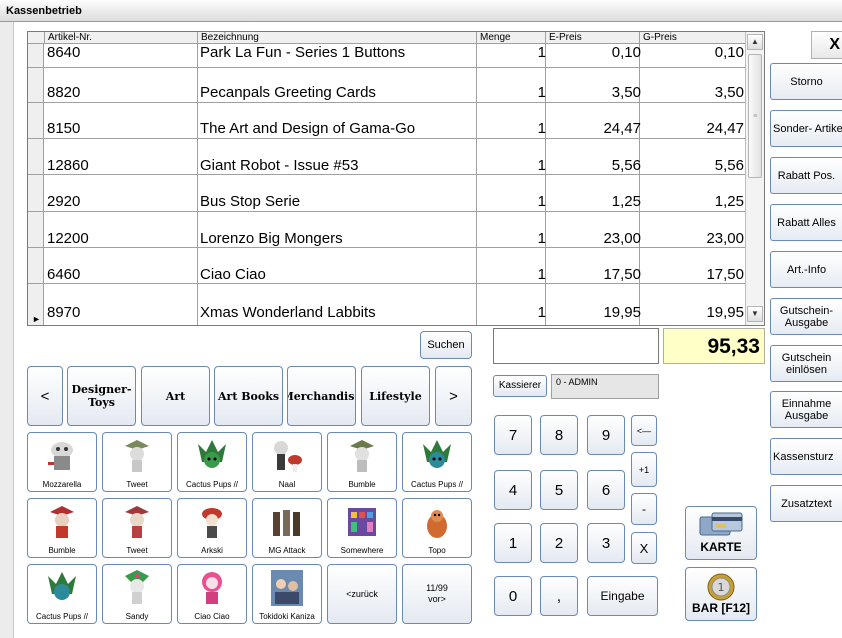 The height and width of the screenshot is (638, 842). What do you see at coordinates (175, 396) in the screenshot?
I see `category-art: Art` at bounding box center [175, 396].